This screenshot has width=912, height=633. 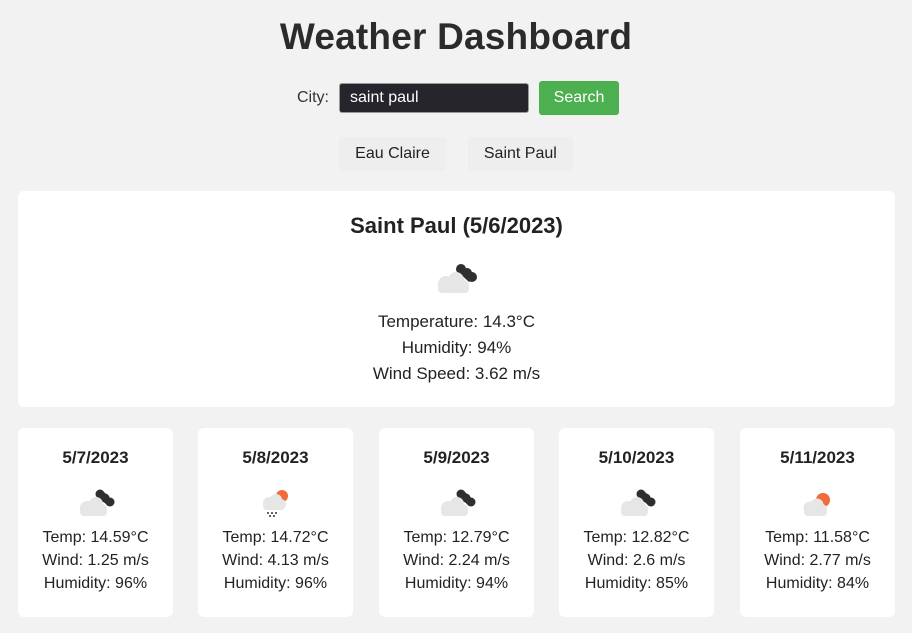 I want to click on current-wind-speed: Wind Speed: 3.62 m/s, so click(x=456, y=373).